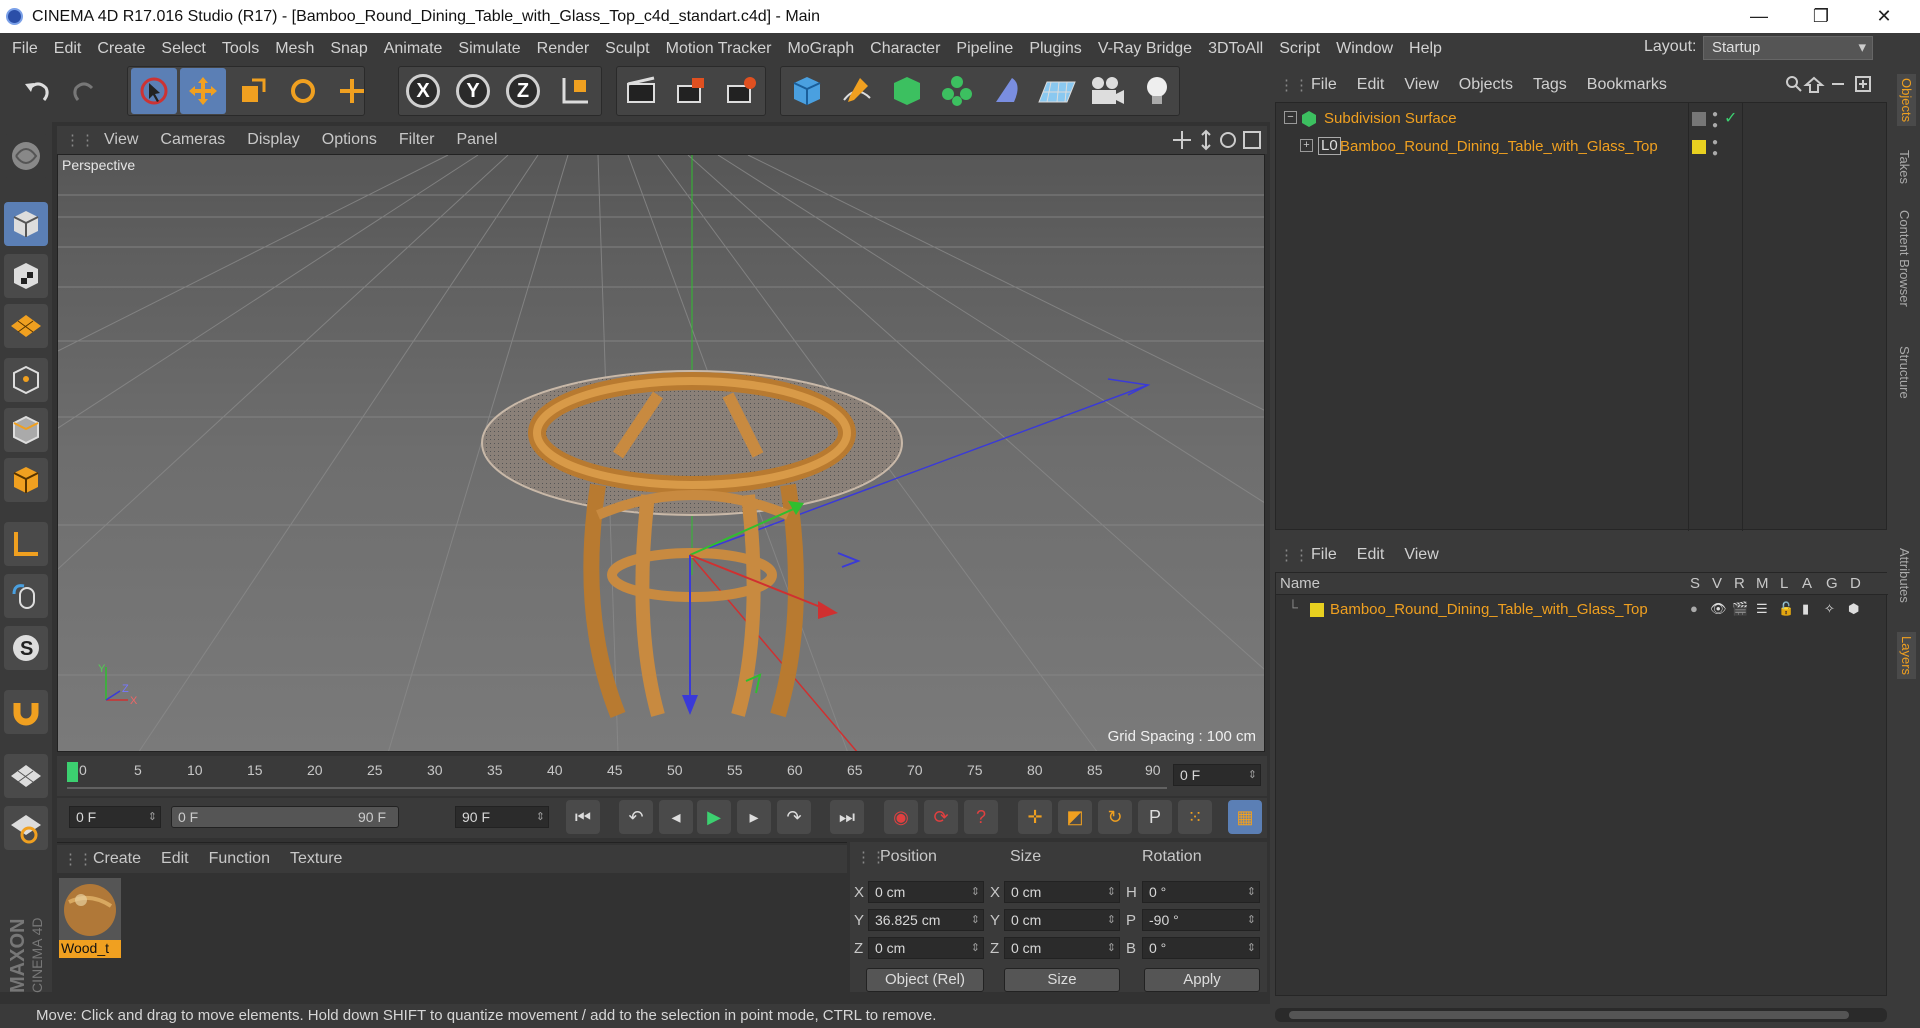 The image size is (1920, 1028). I want to click on size-y-field: 0 cm, so click(1062, 920).